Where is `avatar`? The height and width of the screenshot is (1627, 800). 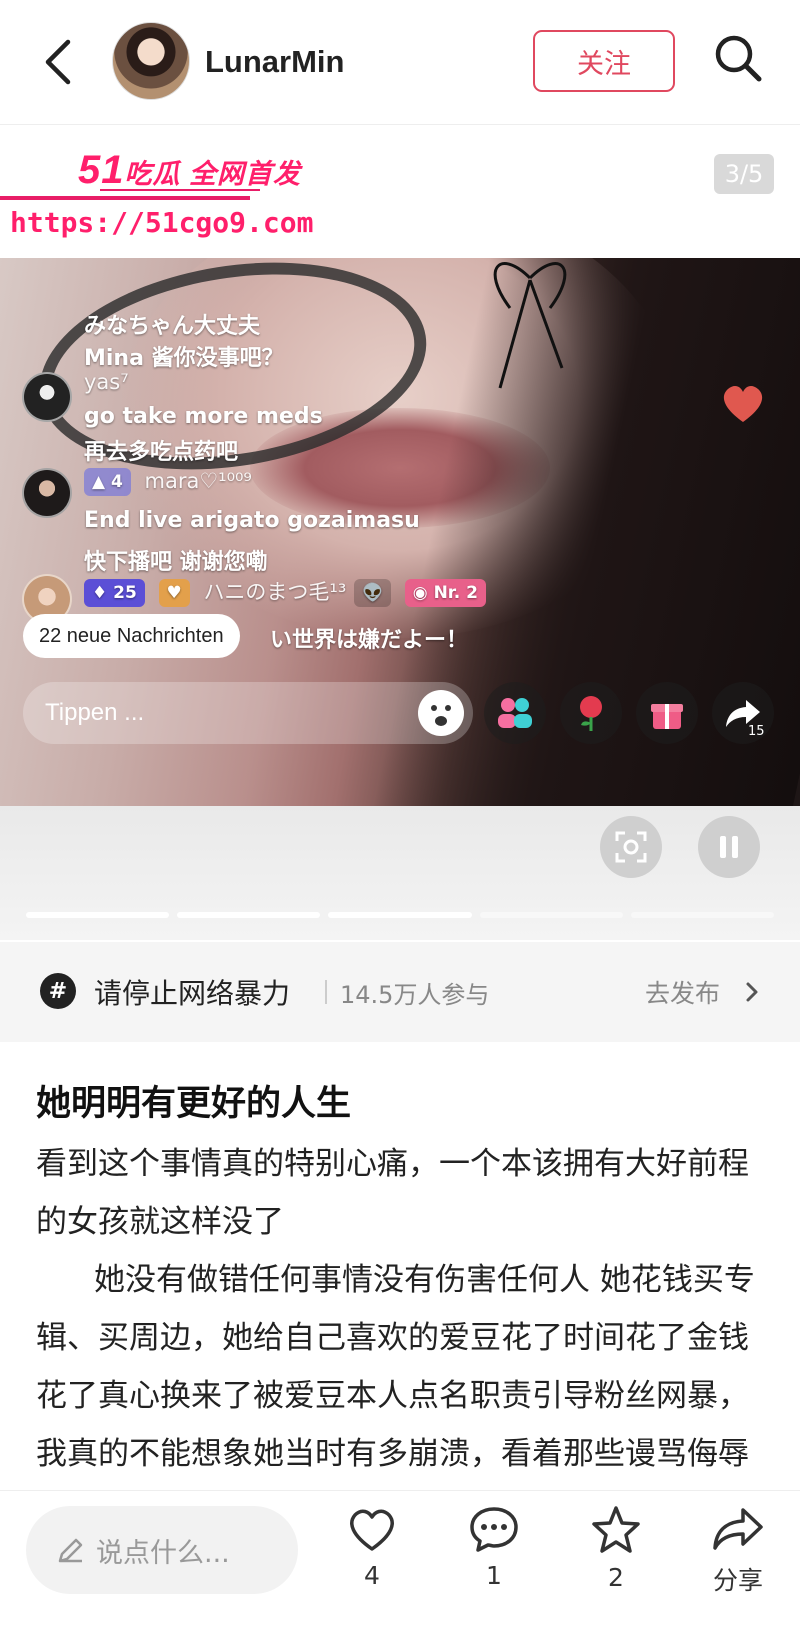
avatar is located at coordinates (151, 61).